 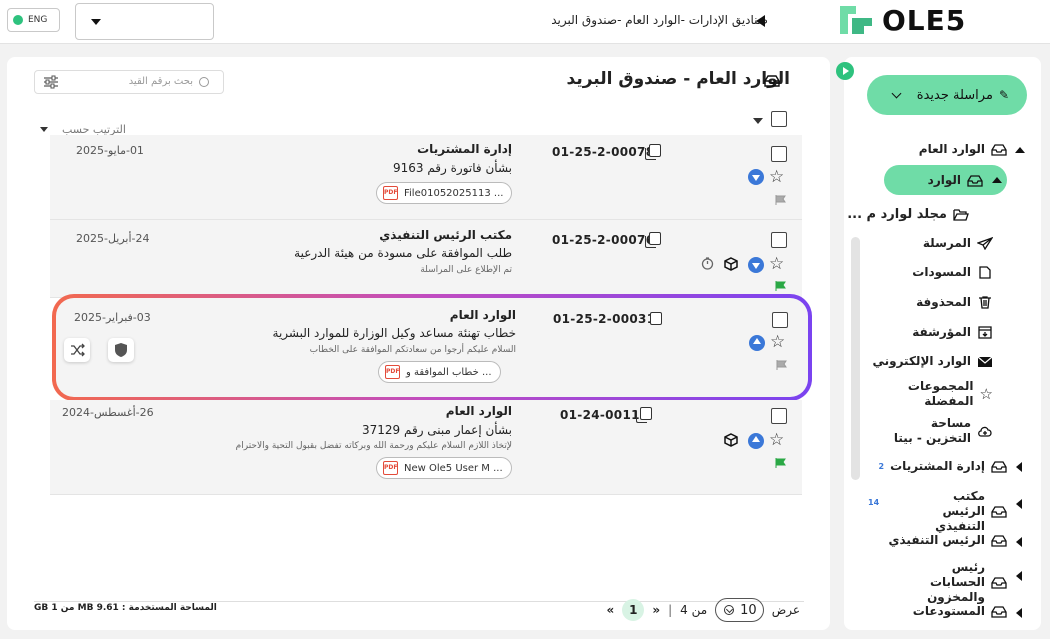 What do you see at coordinates (703, 610) in the screenshot?
I see `pagination: عرض 10 من 4 | « 1 »` at bounding box center [703, 610].